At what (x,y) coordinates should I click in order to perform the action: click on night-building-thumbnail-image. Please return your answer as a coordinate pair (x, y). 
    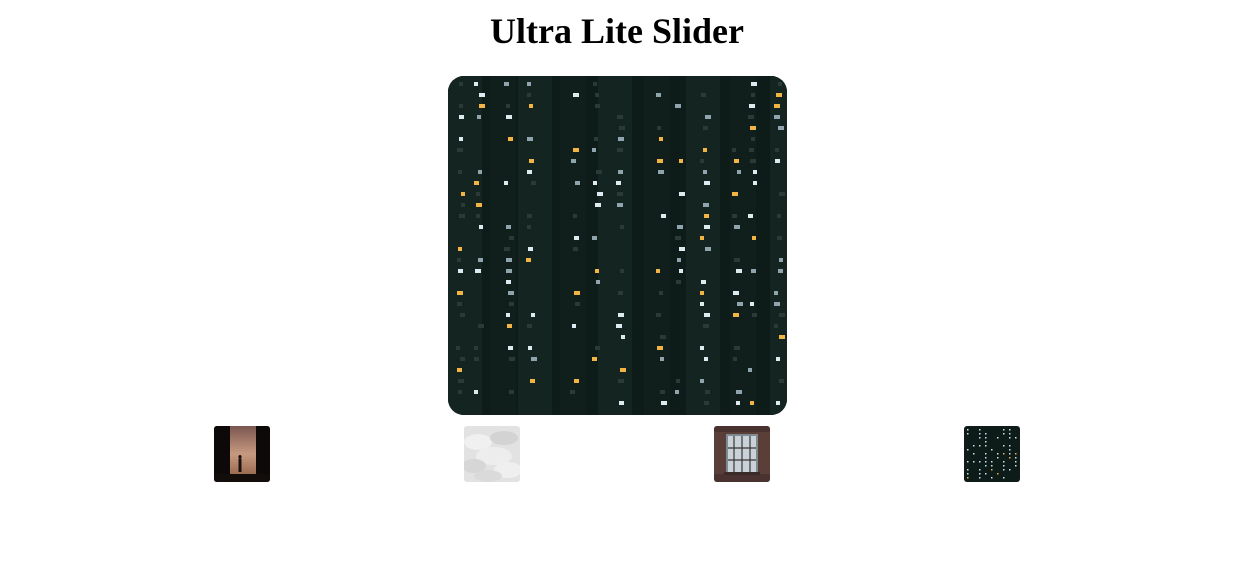
    Looking at the image, I should click on (992, 454).